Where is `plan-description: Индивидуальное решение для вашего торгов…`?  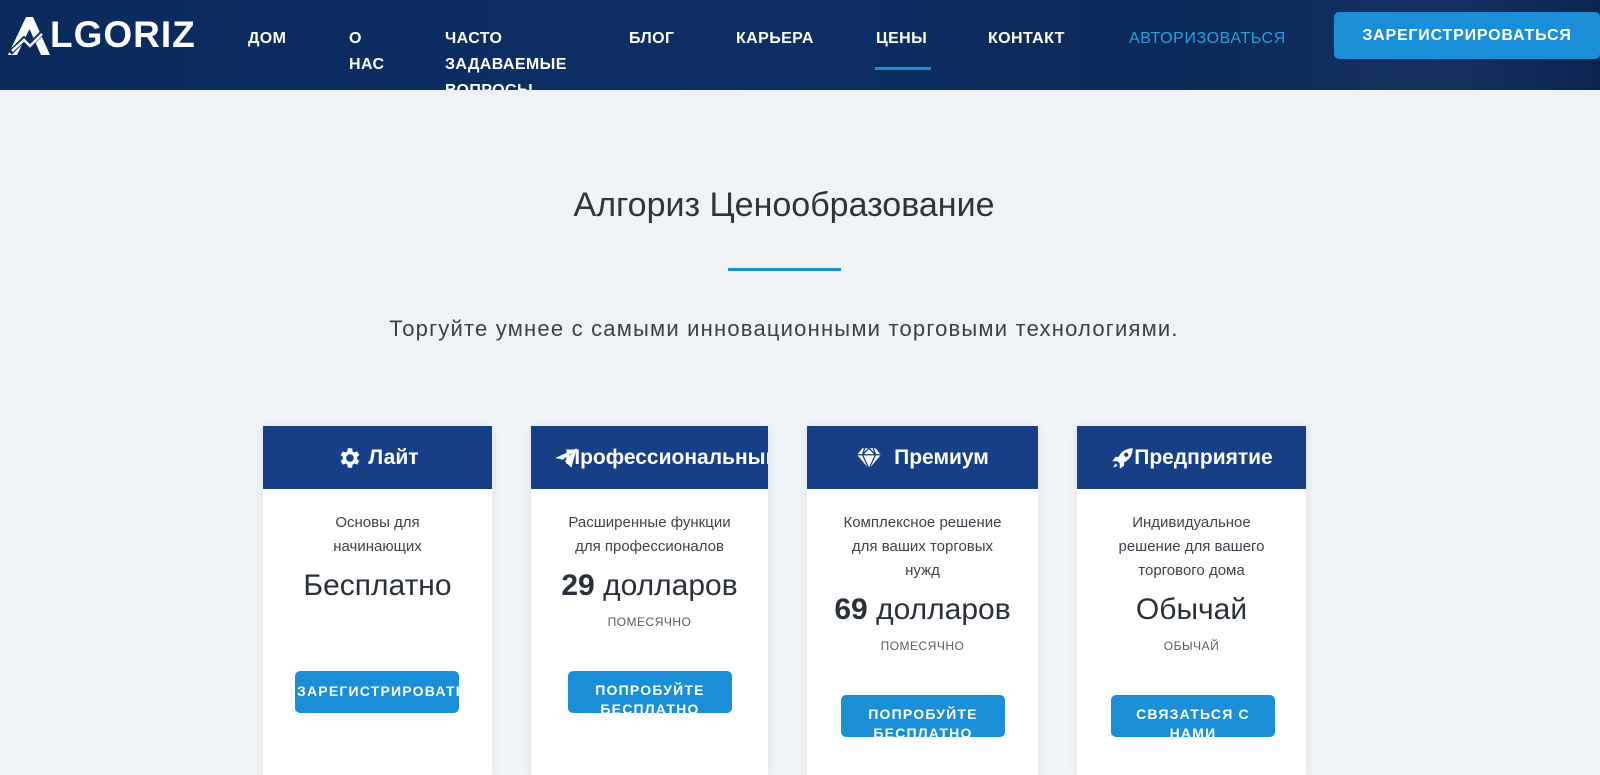 plan-description: Индивидуальное решение для вашего торгов… is located at coordinates (1191, 546).